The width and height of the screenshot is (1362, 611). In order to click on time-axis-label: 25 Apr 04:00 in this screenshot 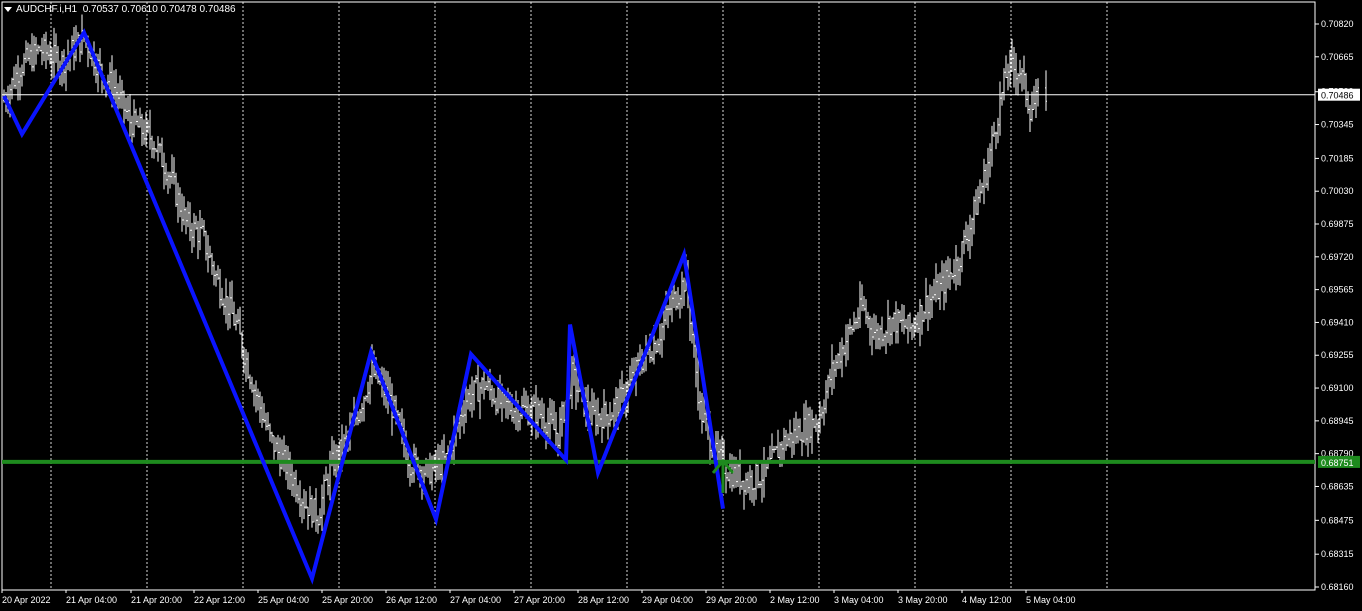, I will do `click(283, 600)`.